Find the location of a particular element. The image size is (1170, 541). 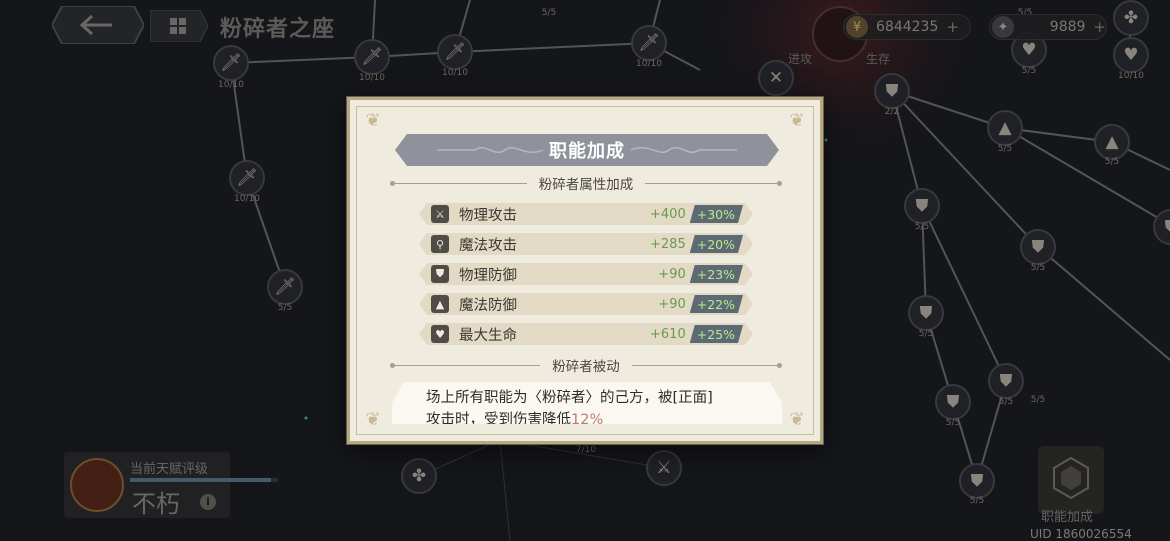

passive-highlight-value: 12% is located at coordinates (587, 418).